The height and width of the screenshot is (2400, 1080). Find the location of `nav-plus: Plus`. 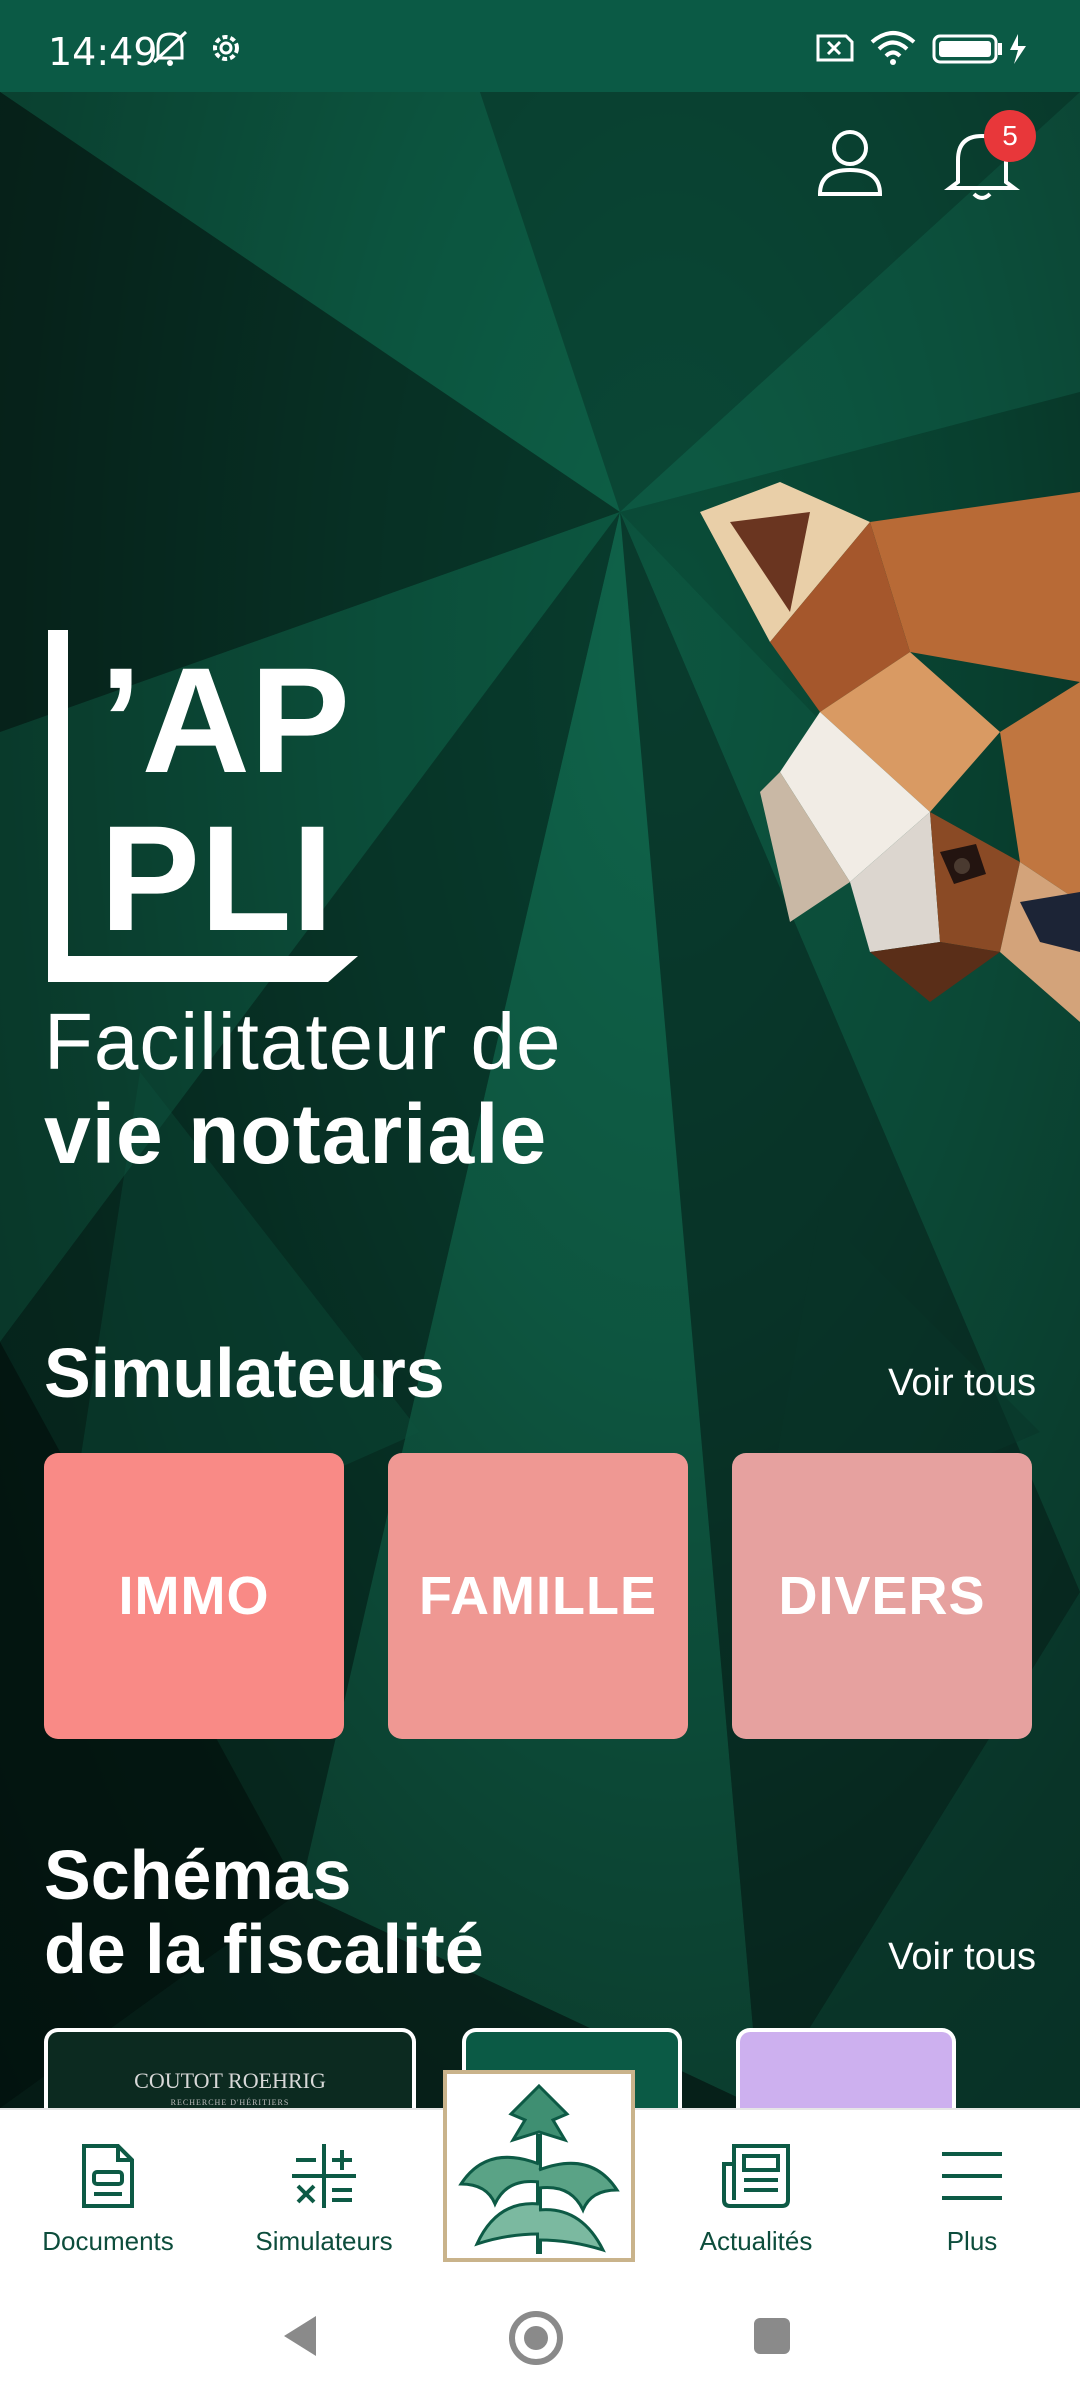

nav-plus: Plus is located at coordinates (972, 2198).